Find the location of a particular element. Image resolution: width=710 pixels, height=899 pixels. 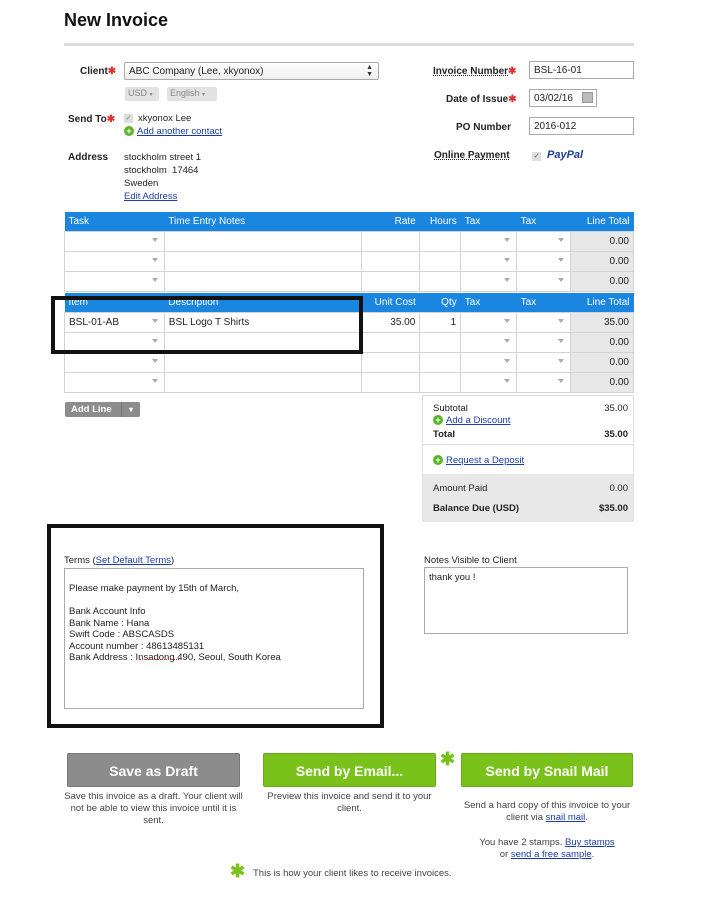

total-label: Total is located at coordinates (444, 434).